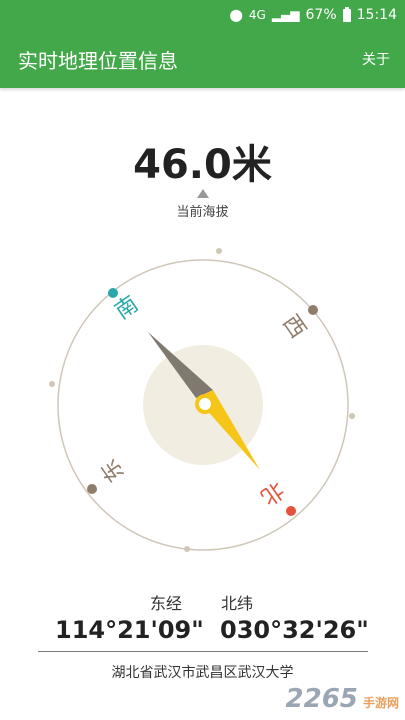 Image resolution: width=405 pixels, height=720 pixels. What do you see at coordinates (202, 59) in the screenshot?
I see `app-bar: 实时地理位置信息 关于` at bounding box center [202, 59].